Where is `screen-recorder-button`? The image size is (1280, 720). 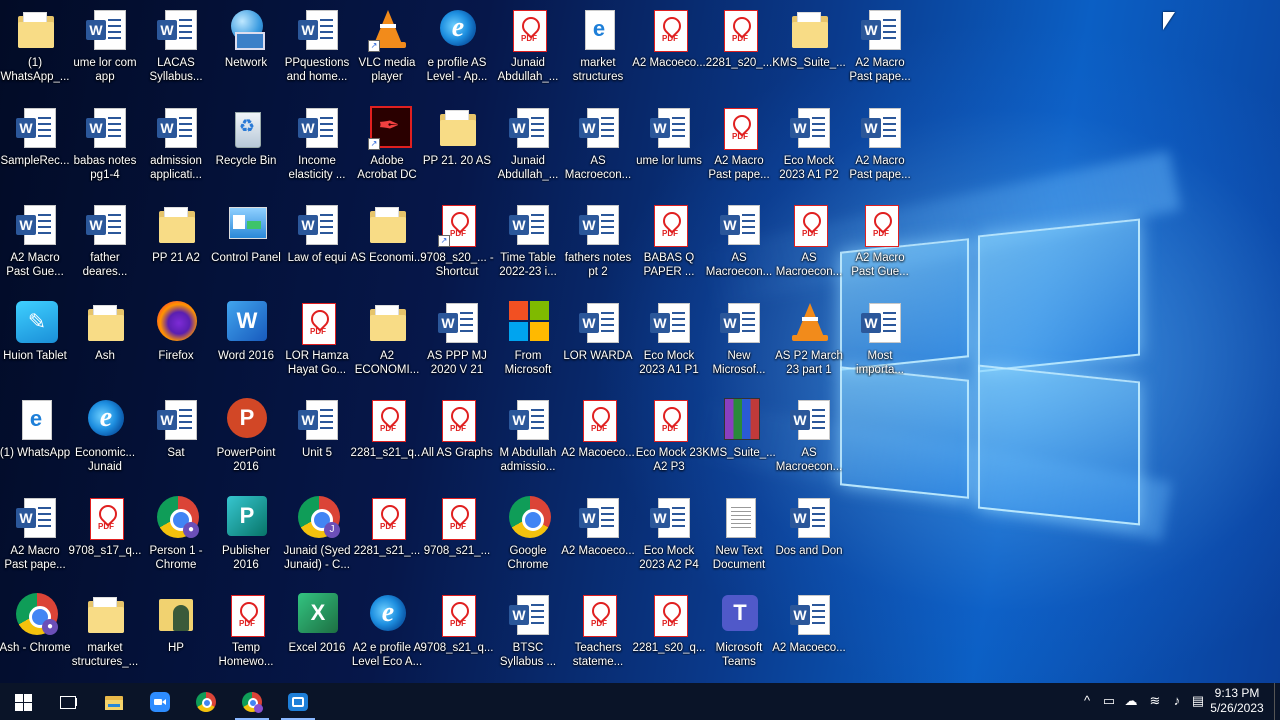
screen-recorder-button is located at coordinates (298, 701).